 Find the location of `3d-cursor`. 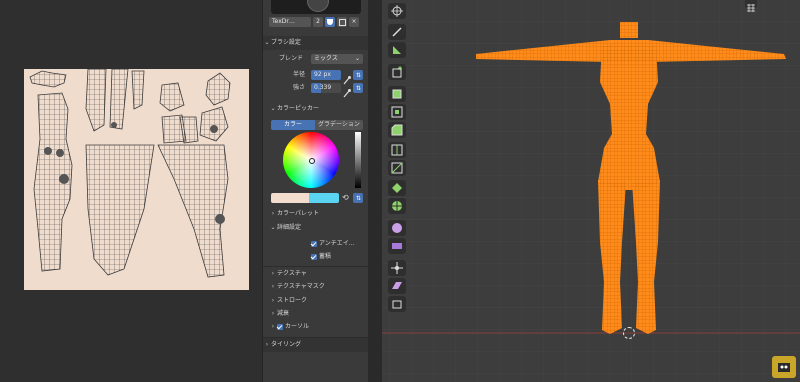

3d-cursor is located at coordinates (629, 333).